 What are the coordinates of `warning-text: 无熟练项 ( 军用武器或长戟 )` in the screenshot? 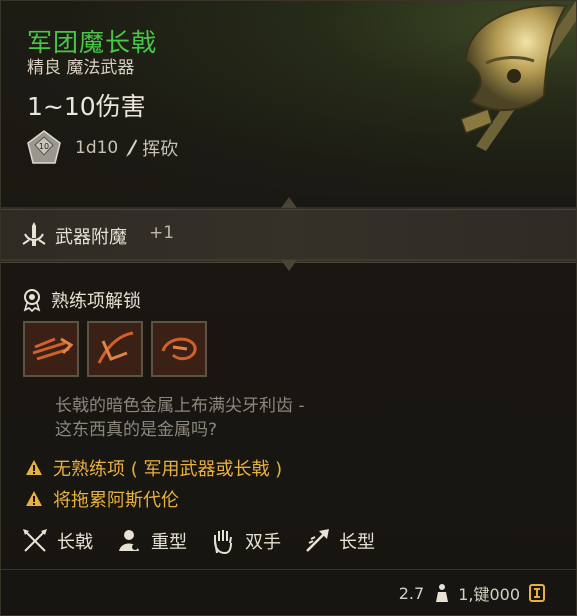 It's located at (168, 469).